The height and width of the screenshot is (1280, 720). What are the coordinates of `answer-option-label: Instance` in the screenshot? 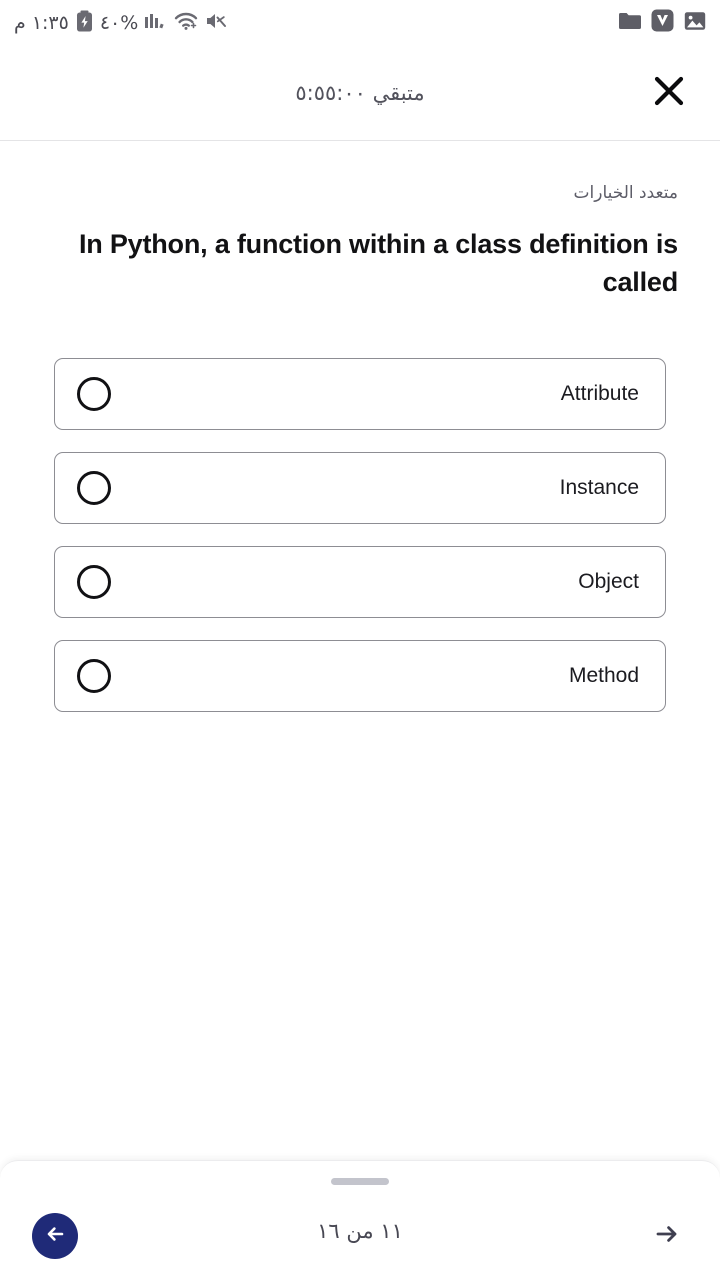 It's located at (599, 487).